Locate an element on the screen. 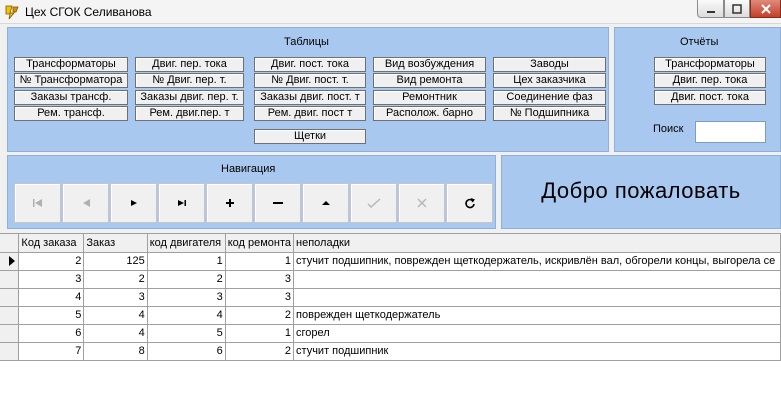 The width and height of the screenshot is (781, 403). last-record-icon is located at coordinates (181, 203).